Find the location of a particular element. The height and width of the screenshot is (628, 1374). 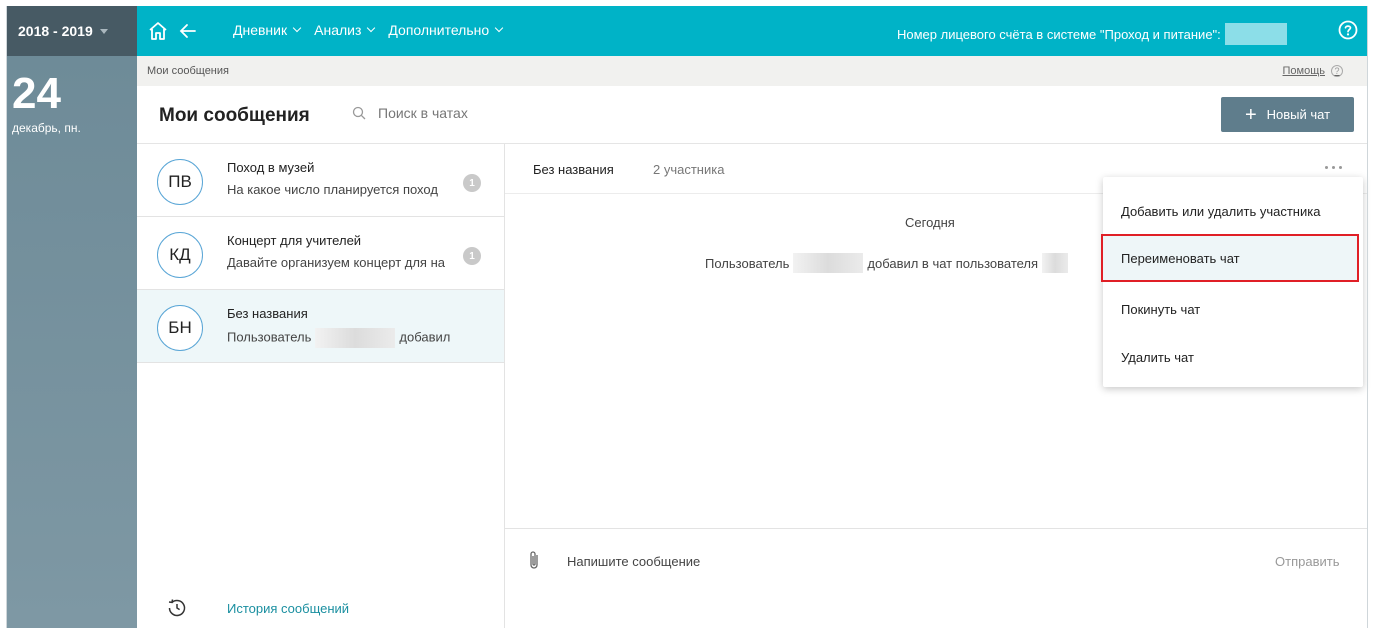

current-month-weekday: декабрь, пн. is located at coordinates (46, 128).